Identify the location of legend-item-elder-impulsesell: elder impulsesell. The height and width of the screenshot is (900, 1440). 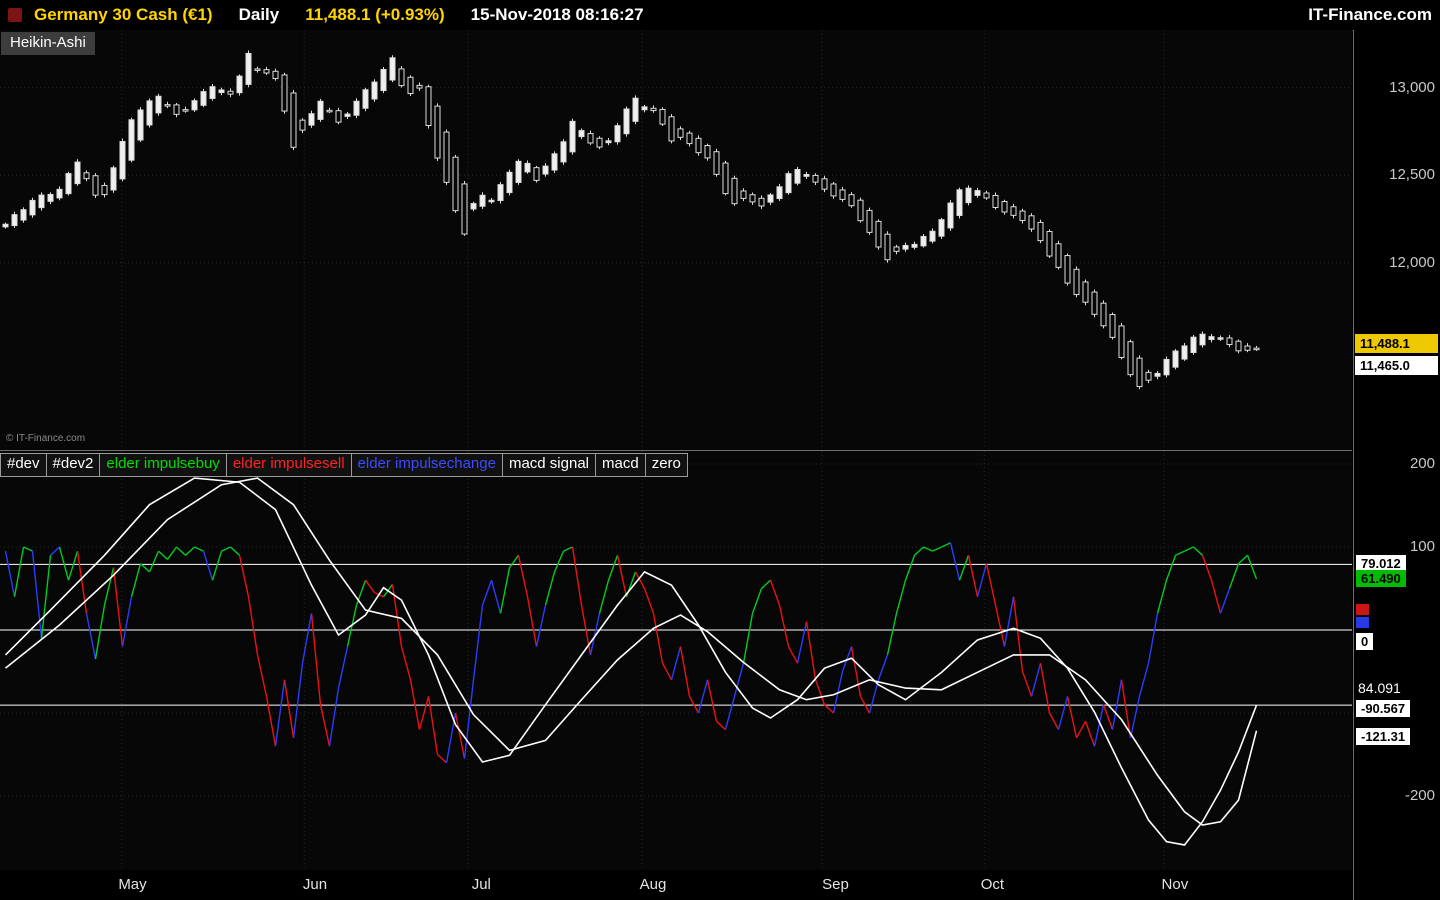
(288, 465).